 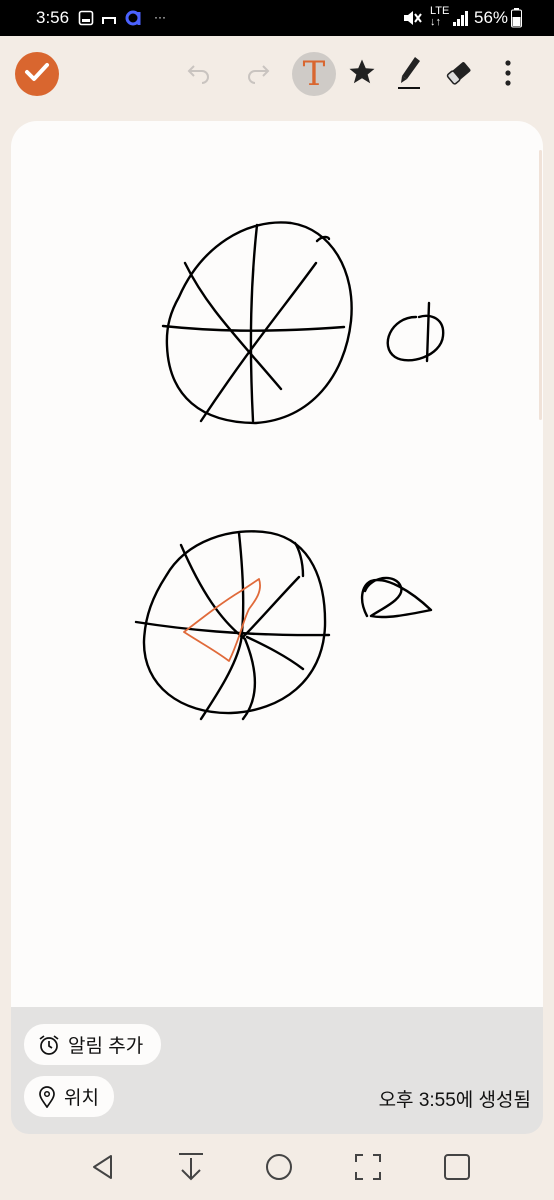 I want to click on app-notification-icon, so click(x=134, y=20).